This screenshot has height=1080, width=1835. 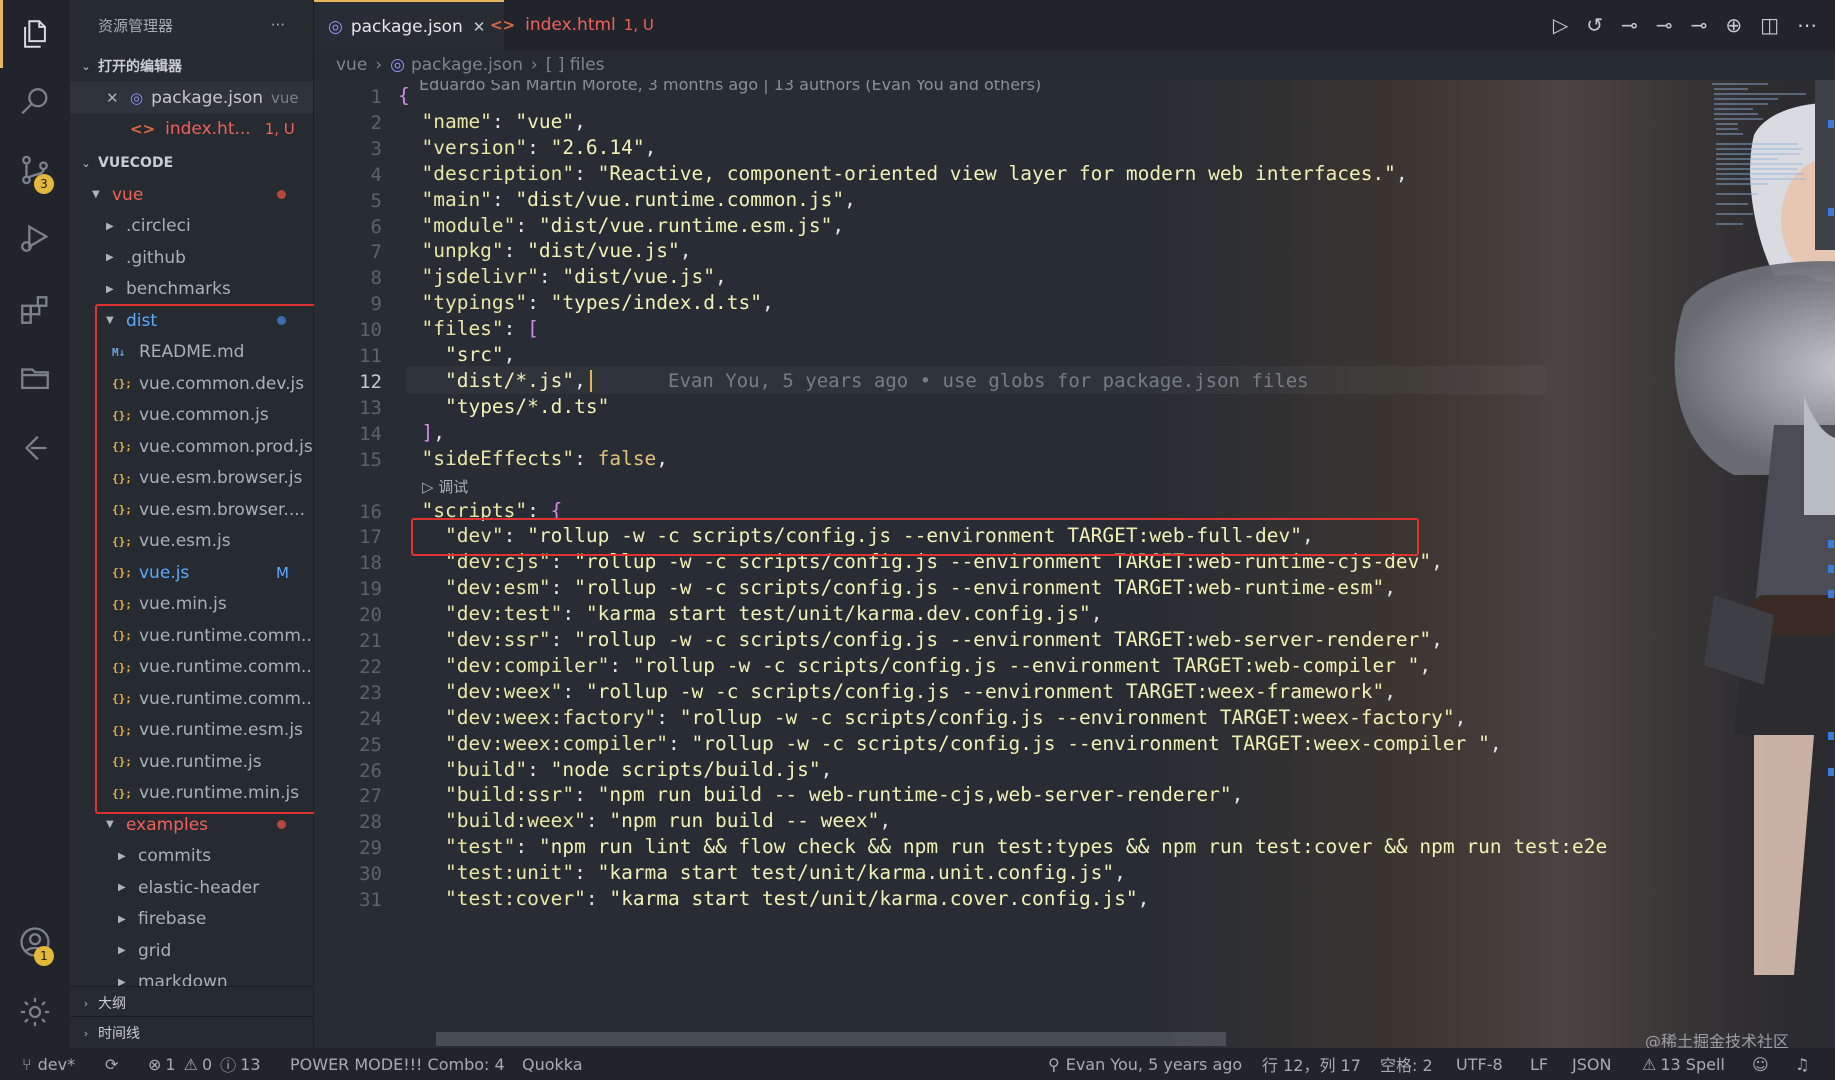 I want to click on folder-benchmarks: ▶ benchmarks, so click(x=191, y=290).